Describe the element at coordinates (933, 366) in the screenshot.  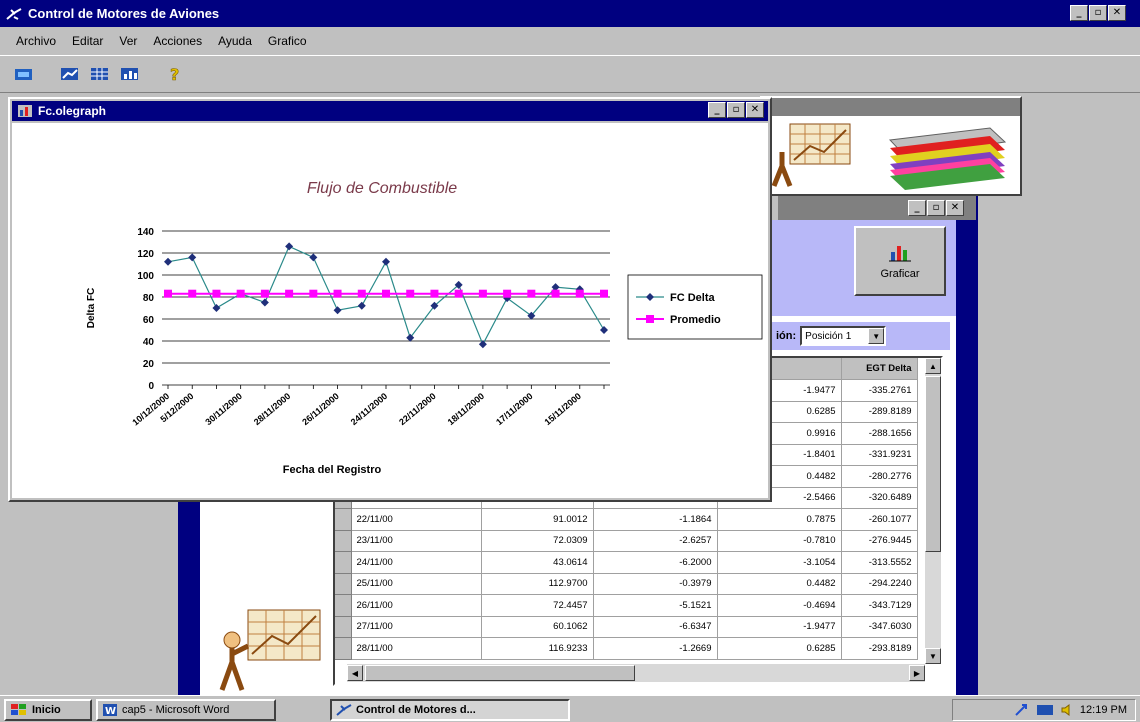
I see `scroll-up-icon: ▲` at that location.